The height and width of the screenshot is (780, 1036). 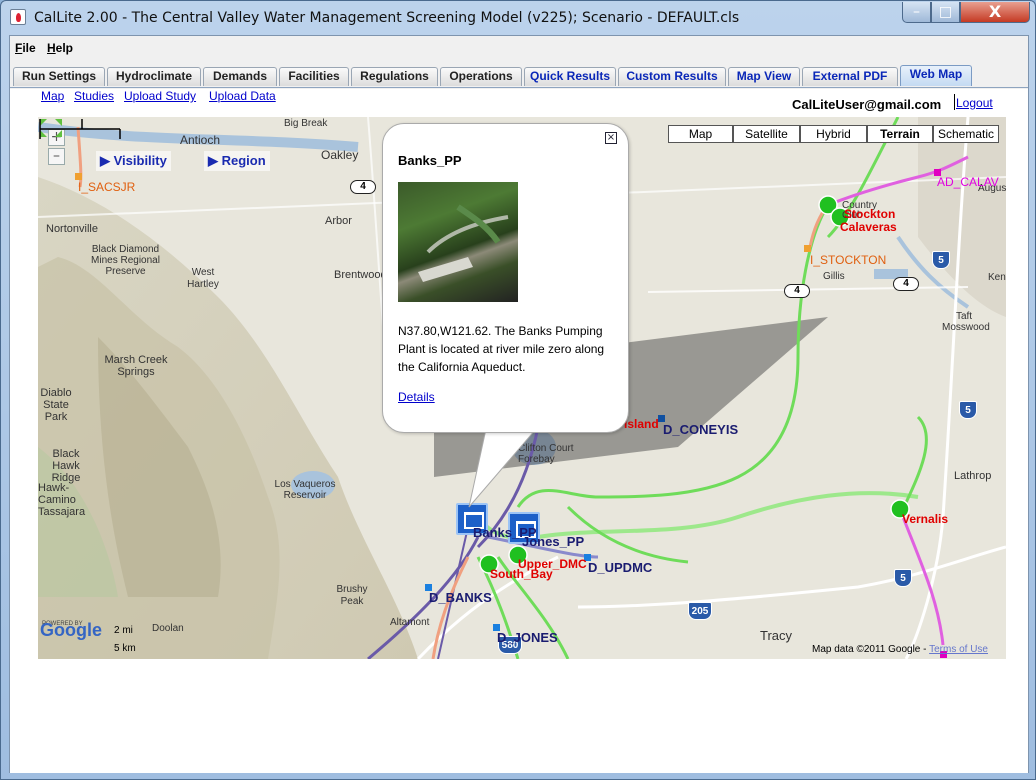 What do you see at coordinates (60, 48) in the screenshot?
I see `menu-help: Help` at bounding box center [60, 48].